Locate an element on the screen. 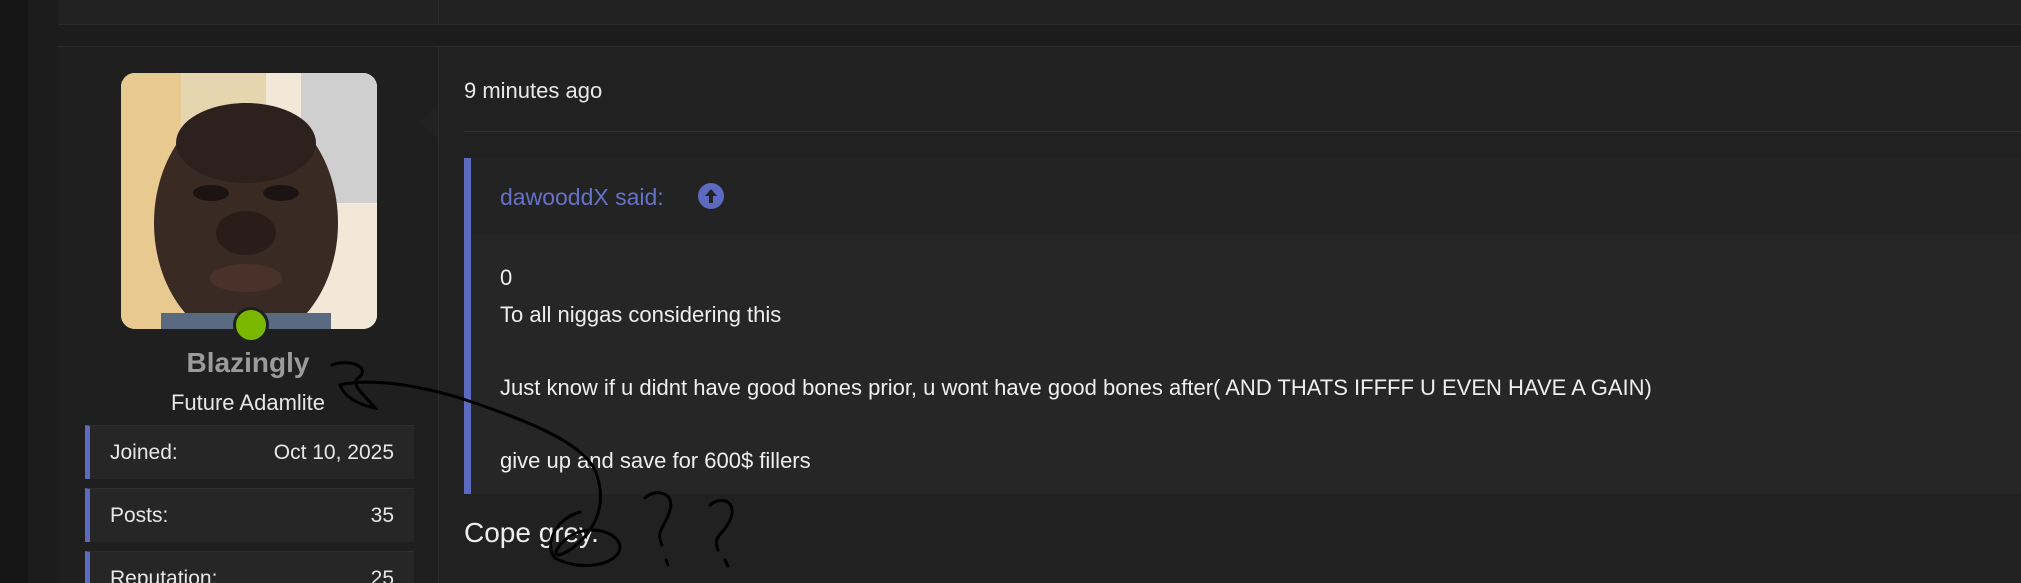  stat-label: Posts: is located at coordinates (139, 515).